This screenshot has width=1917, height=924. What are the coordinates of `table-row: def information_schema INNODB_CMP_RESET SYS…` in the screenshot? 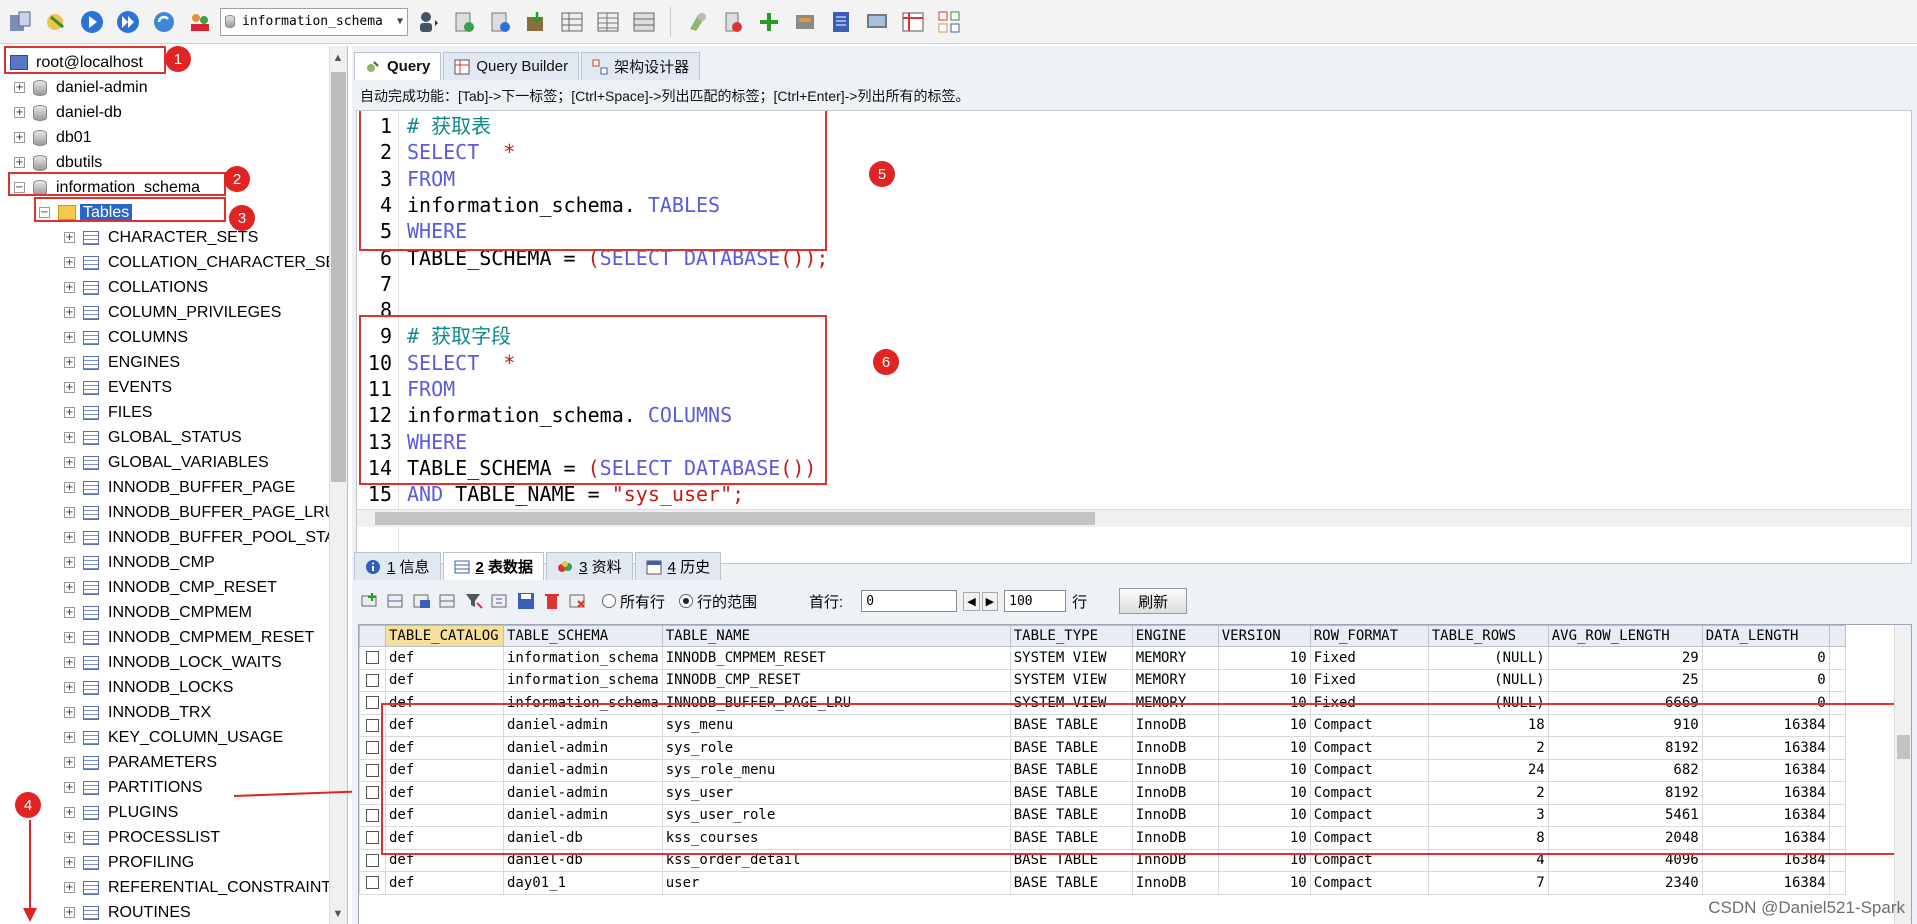 It's located at (1102, 680).